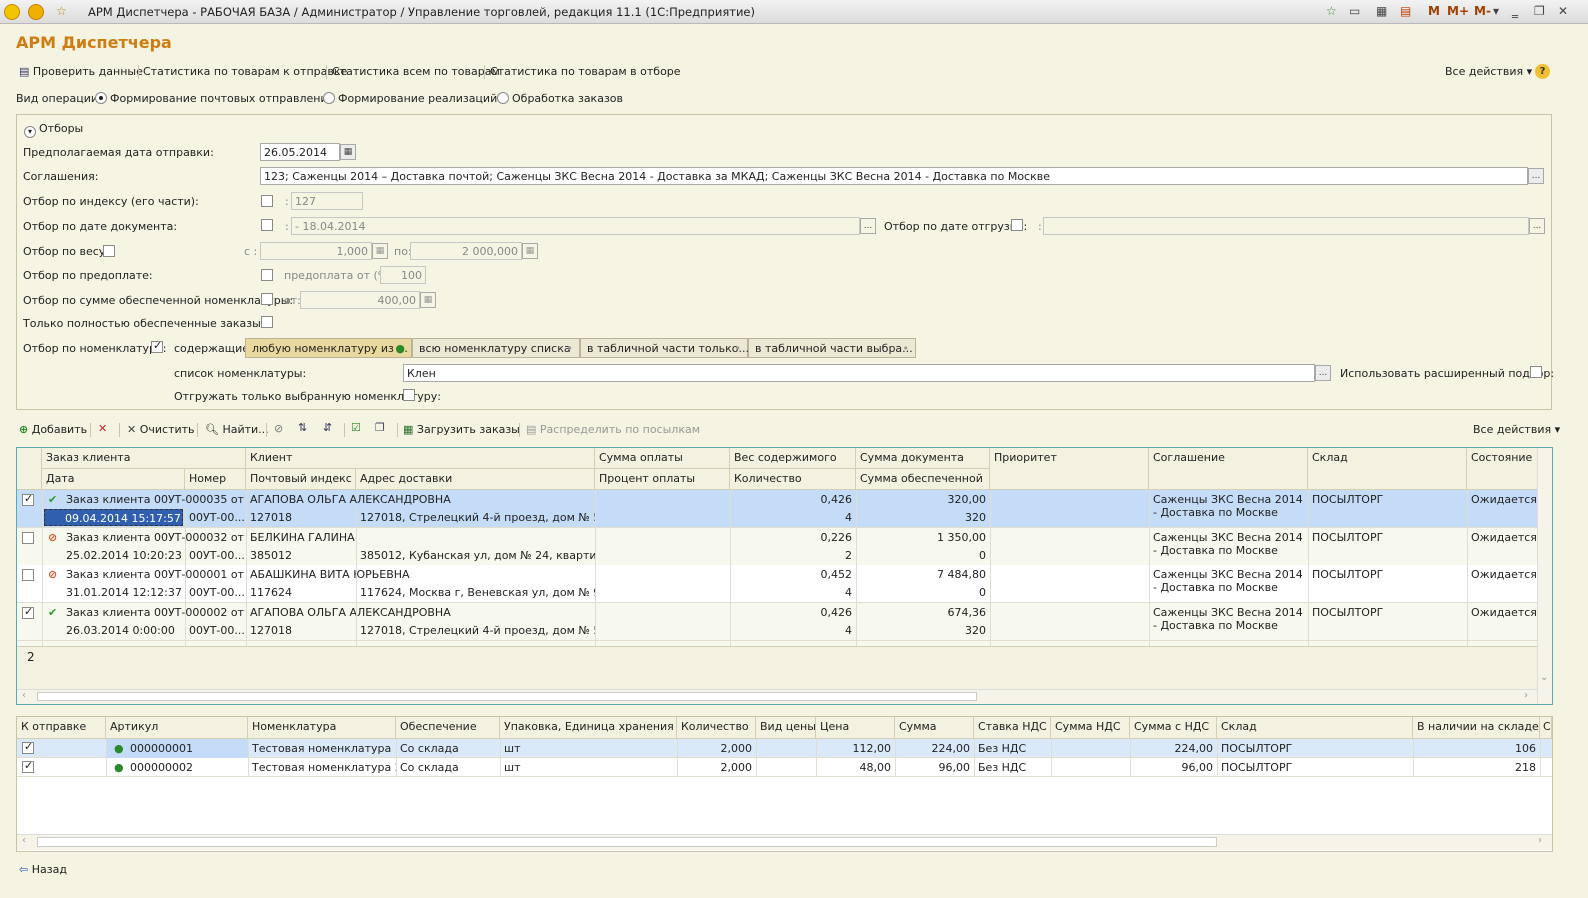 Image resolution: width=1588 pixels, height=898 pixels. What do you see at coordinates (215, 98) in the screenshot?
I see `op-postal-radio: Формирование почтовых отправлений` at bounding box center [215, 98].